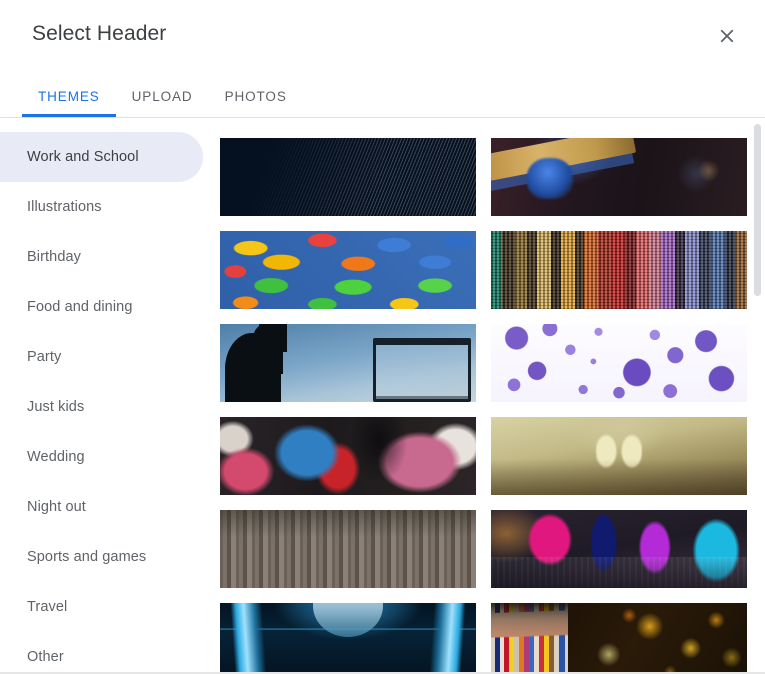  Describe the element at coordinates (101, 357) in the screenshot. I see `sidebar-item-party: Party` at that location.